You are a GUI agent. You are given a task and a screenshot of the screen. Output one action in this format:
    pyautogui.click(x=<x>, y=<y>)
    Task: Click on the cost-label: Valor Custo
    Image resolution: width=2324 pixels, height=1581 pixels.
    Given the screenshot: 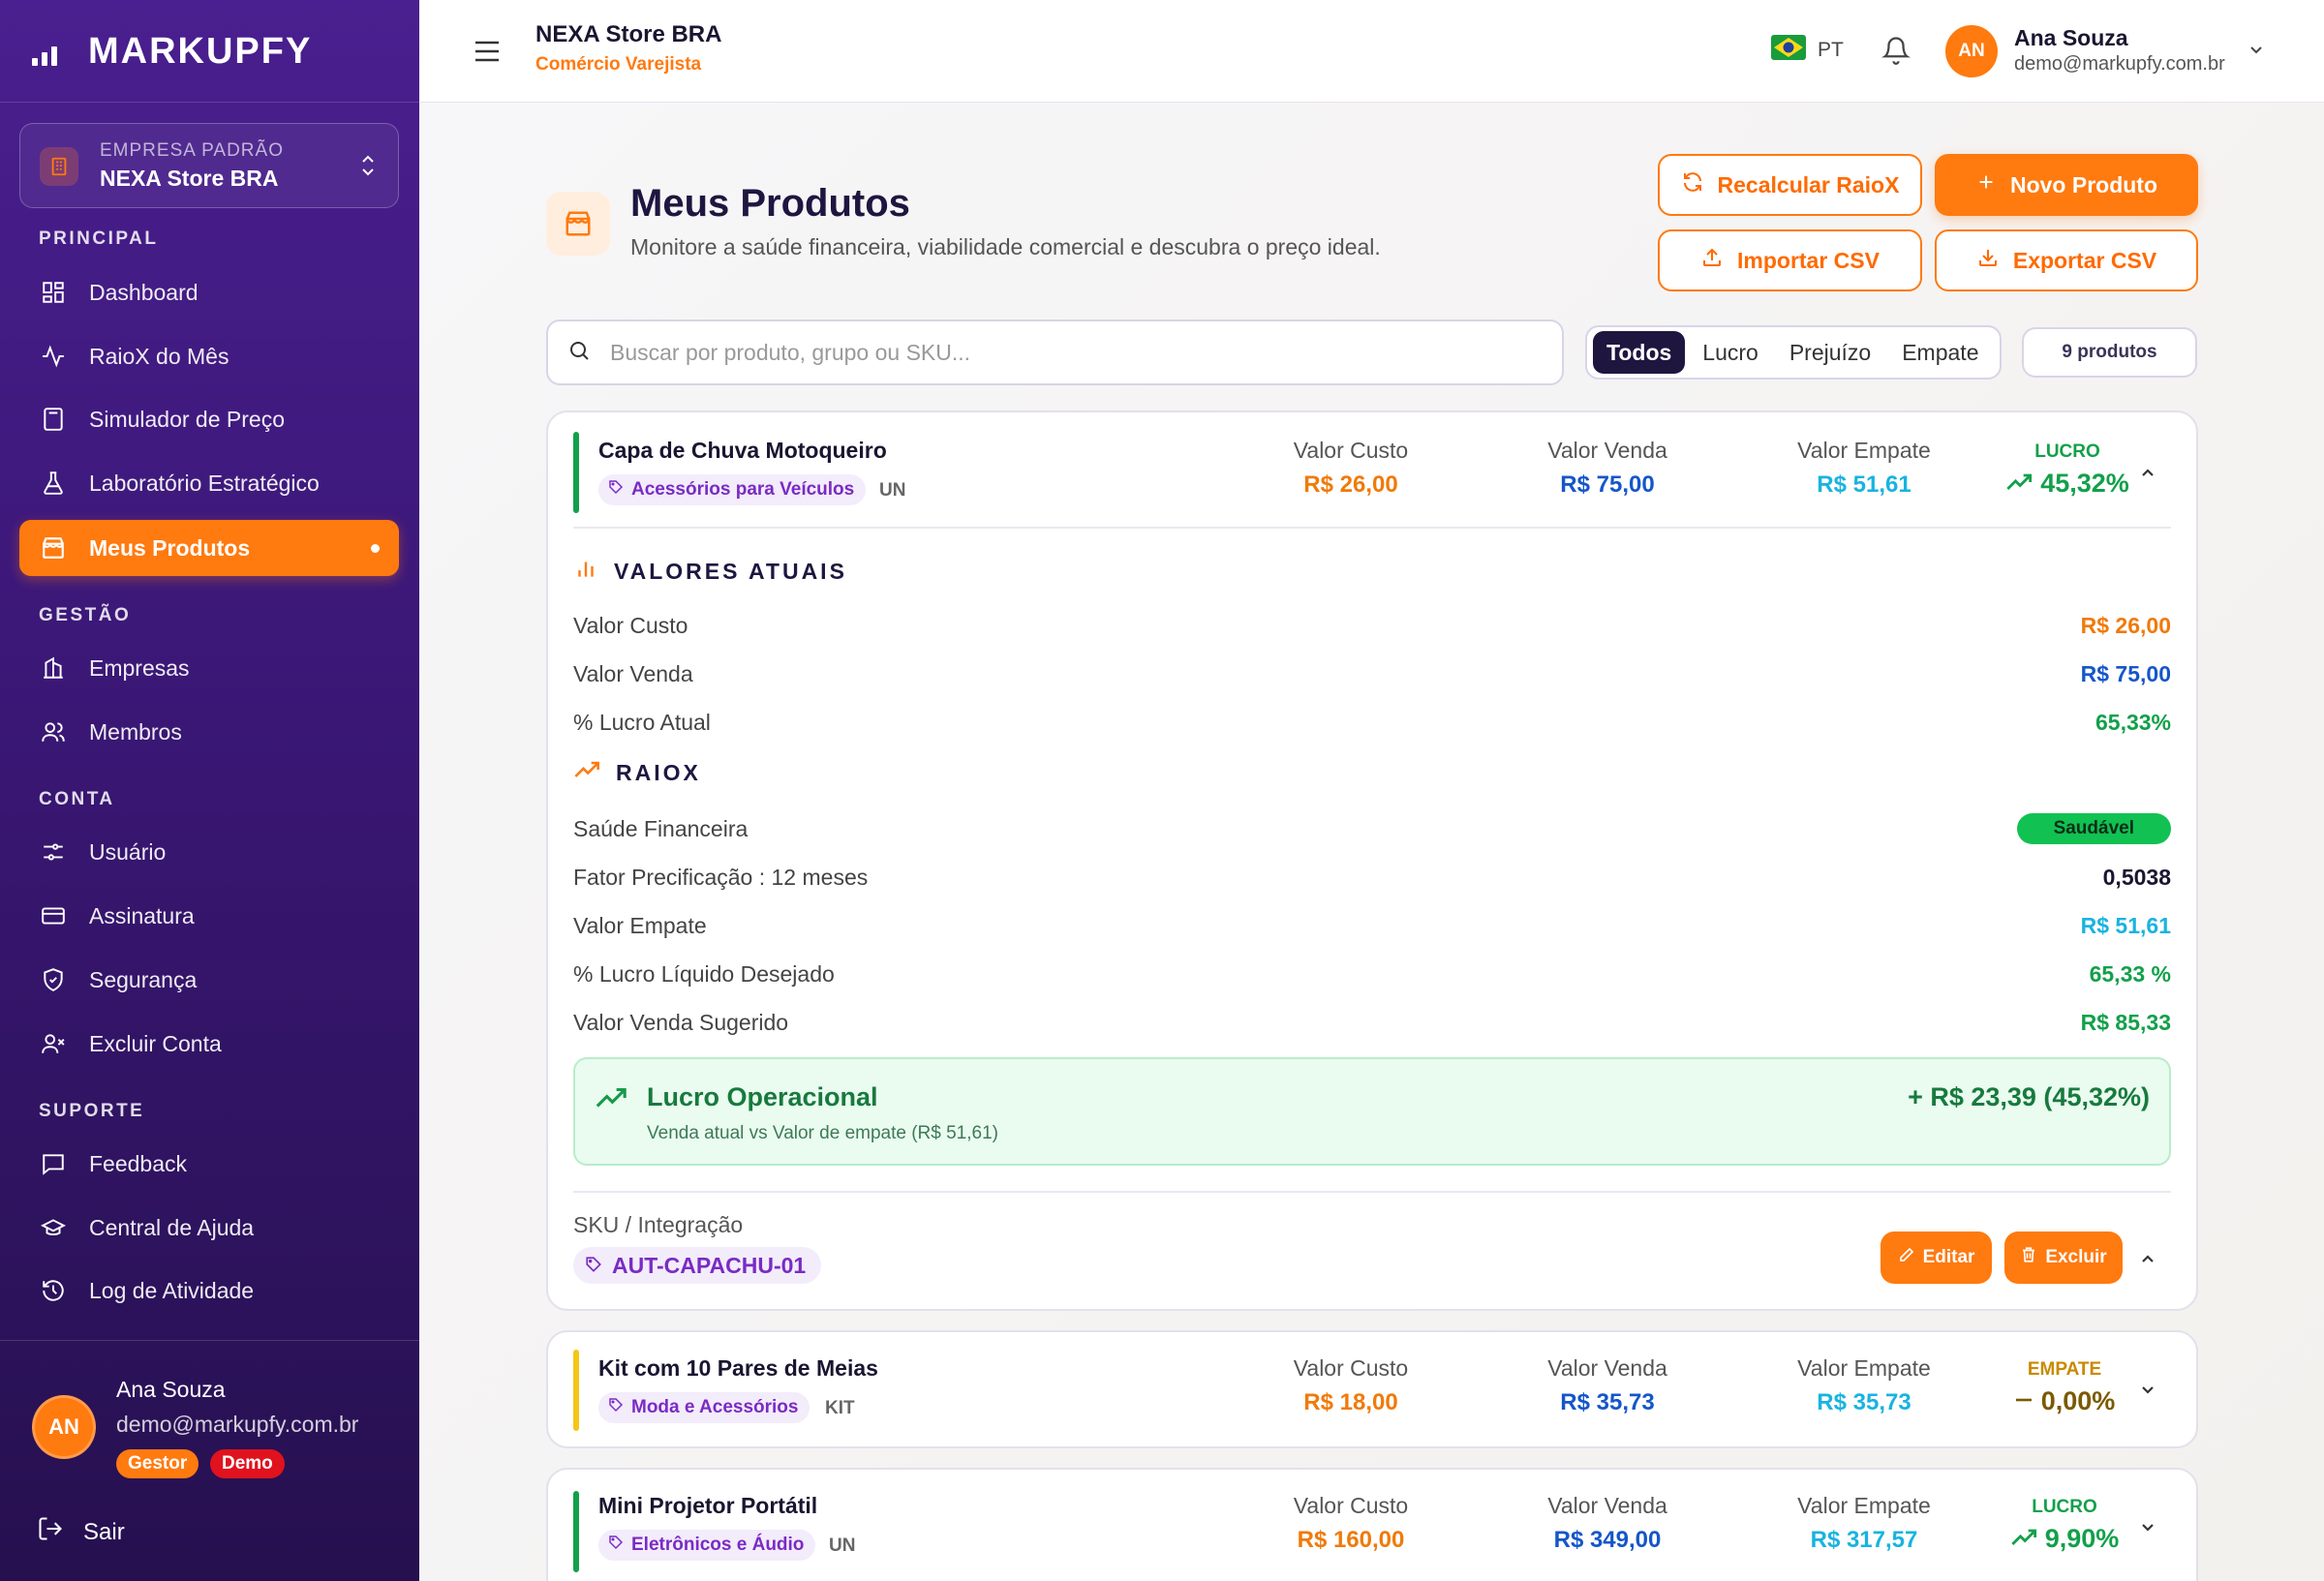 What is the action you would take?
    pyautogui.click(x=1351, y=1505)
    